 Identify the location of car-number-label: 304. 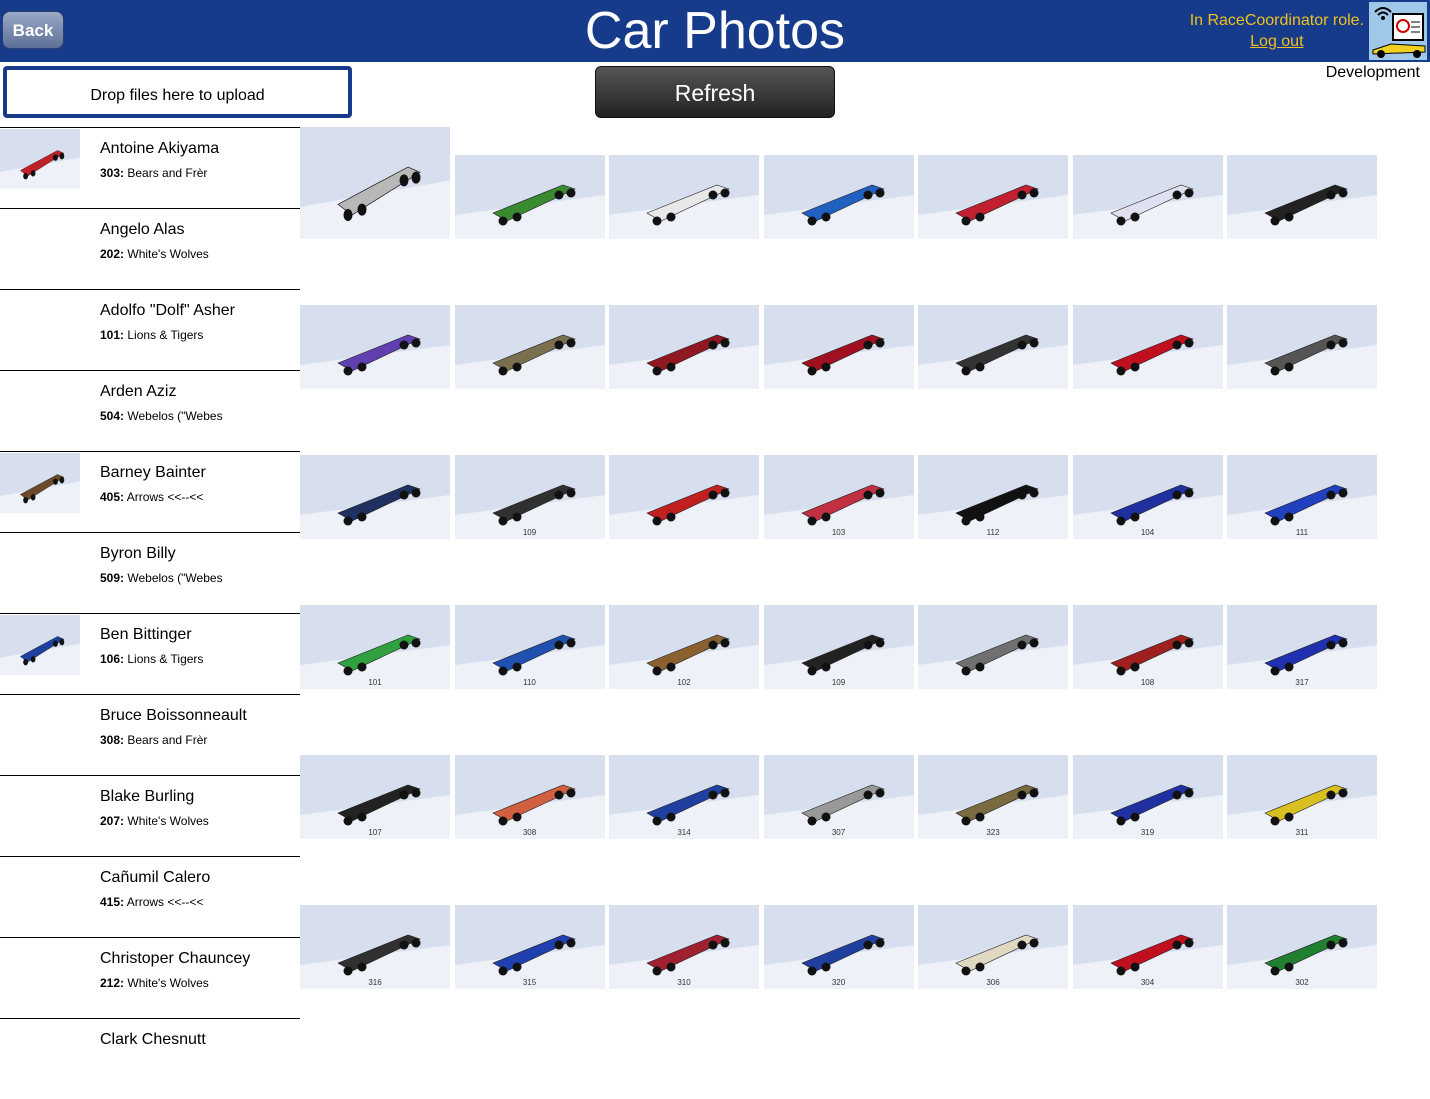
(1147, 982).